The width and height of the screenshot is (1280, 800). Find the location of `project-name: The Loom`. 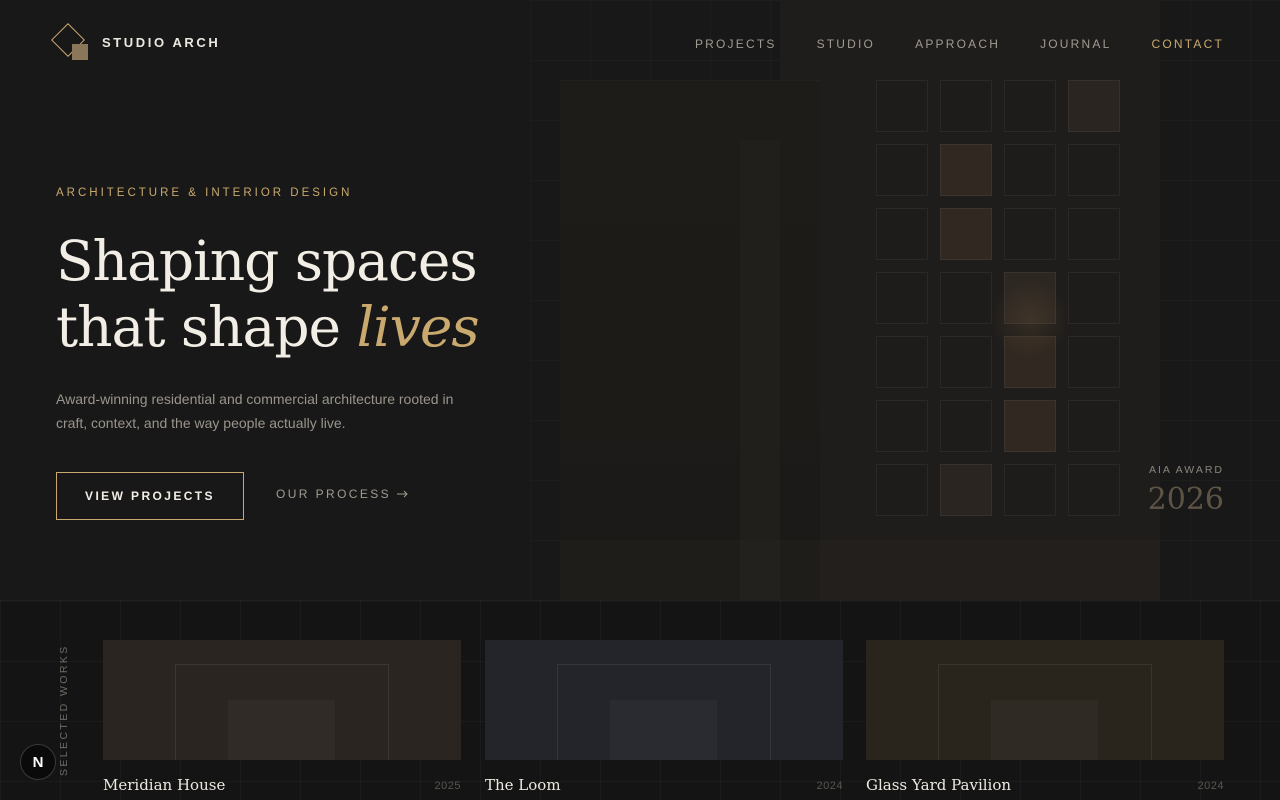

project-name: The Loom is located at coordinates (523, 785).